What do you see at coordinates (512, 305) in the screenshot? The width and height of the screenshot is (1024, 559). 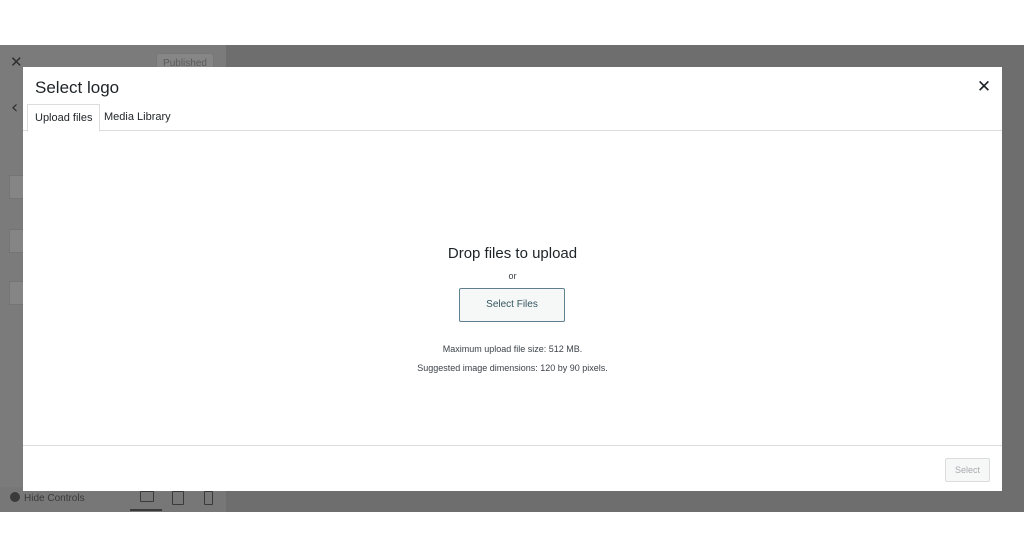 I see `select-files-button: Select Files` at bounding box center [512, 305].